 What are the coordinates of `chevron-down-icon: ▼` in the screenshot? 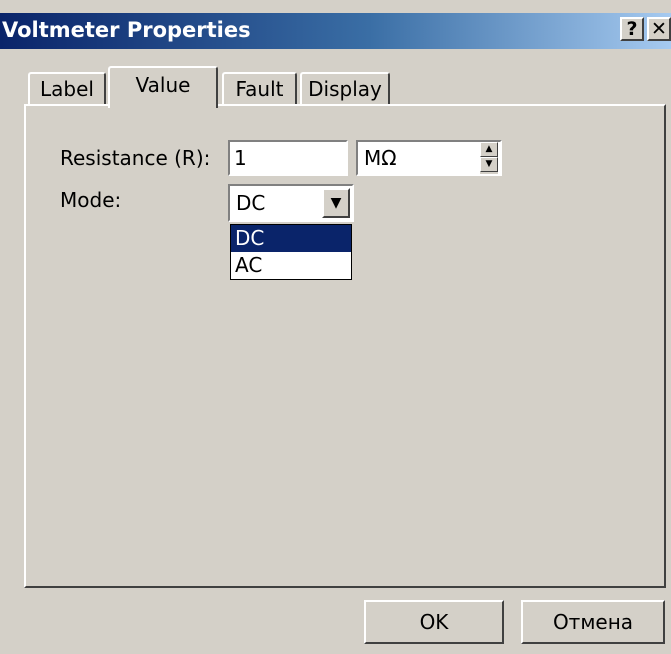 It's located at (336, 203).